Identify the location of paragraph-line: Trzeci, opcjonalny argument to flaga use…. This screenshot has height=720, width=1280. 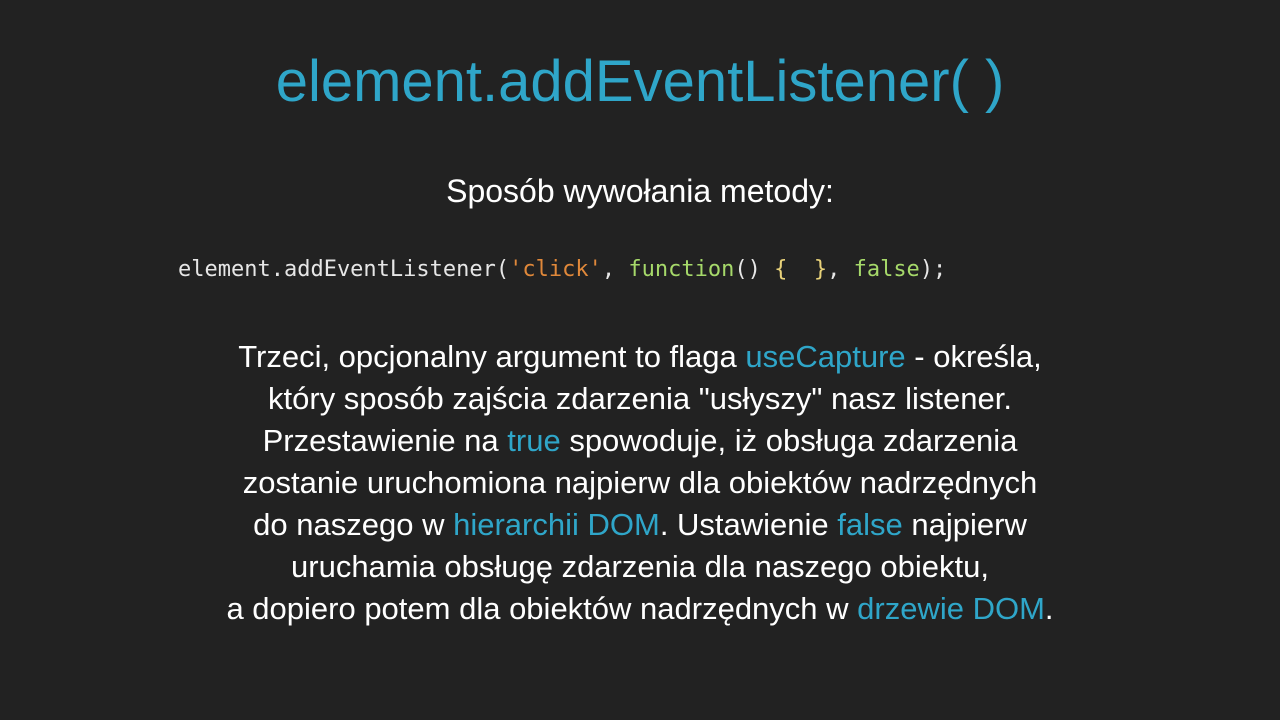
(640, 357).